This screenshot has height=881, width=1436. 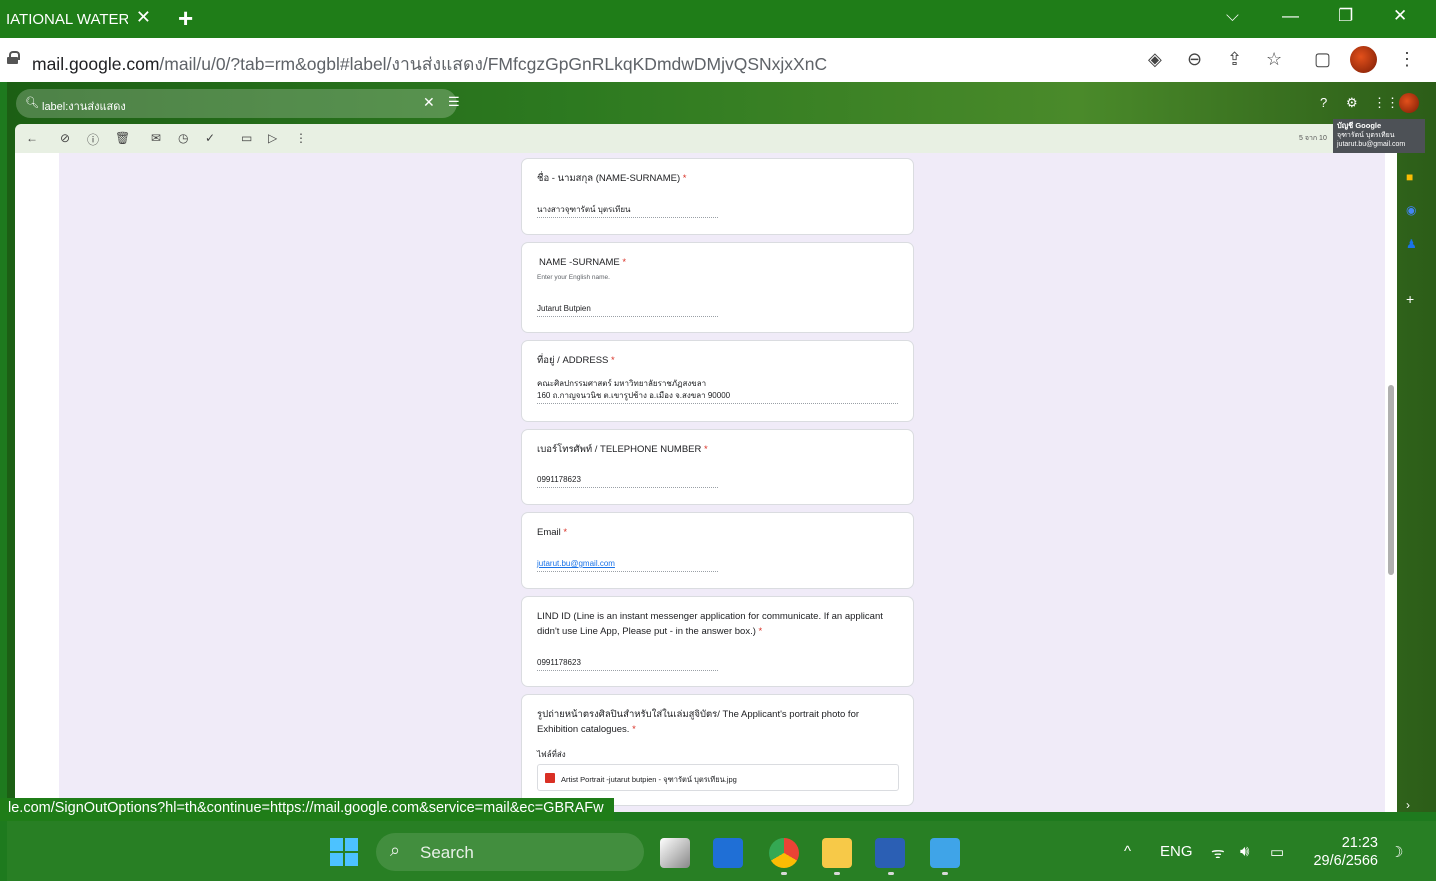 I want to click on image-file-icon, so click(x=550, y=778).